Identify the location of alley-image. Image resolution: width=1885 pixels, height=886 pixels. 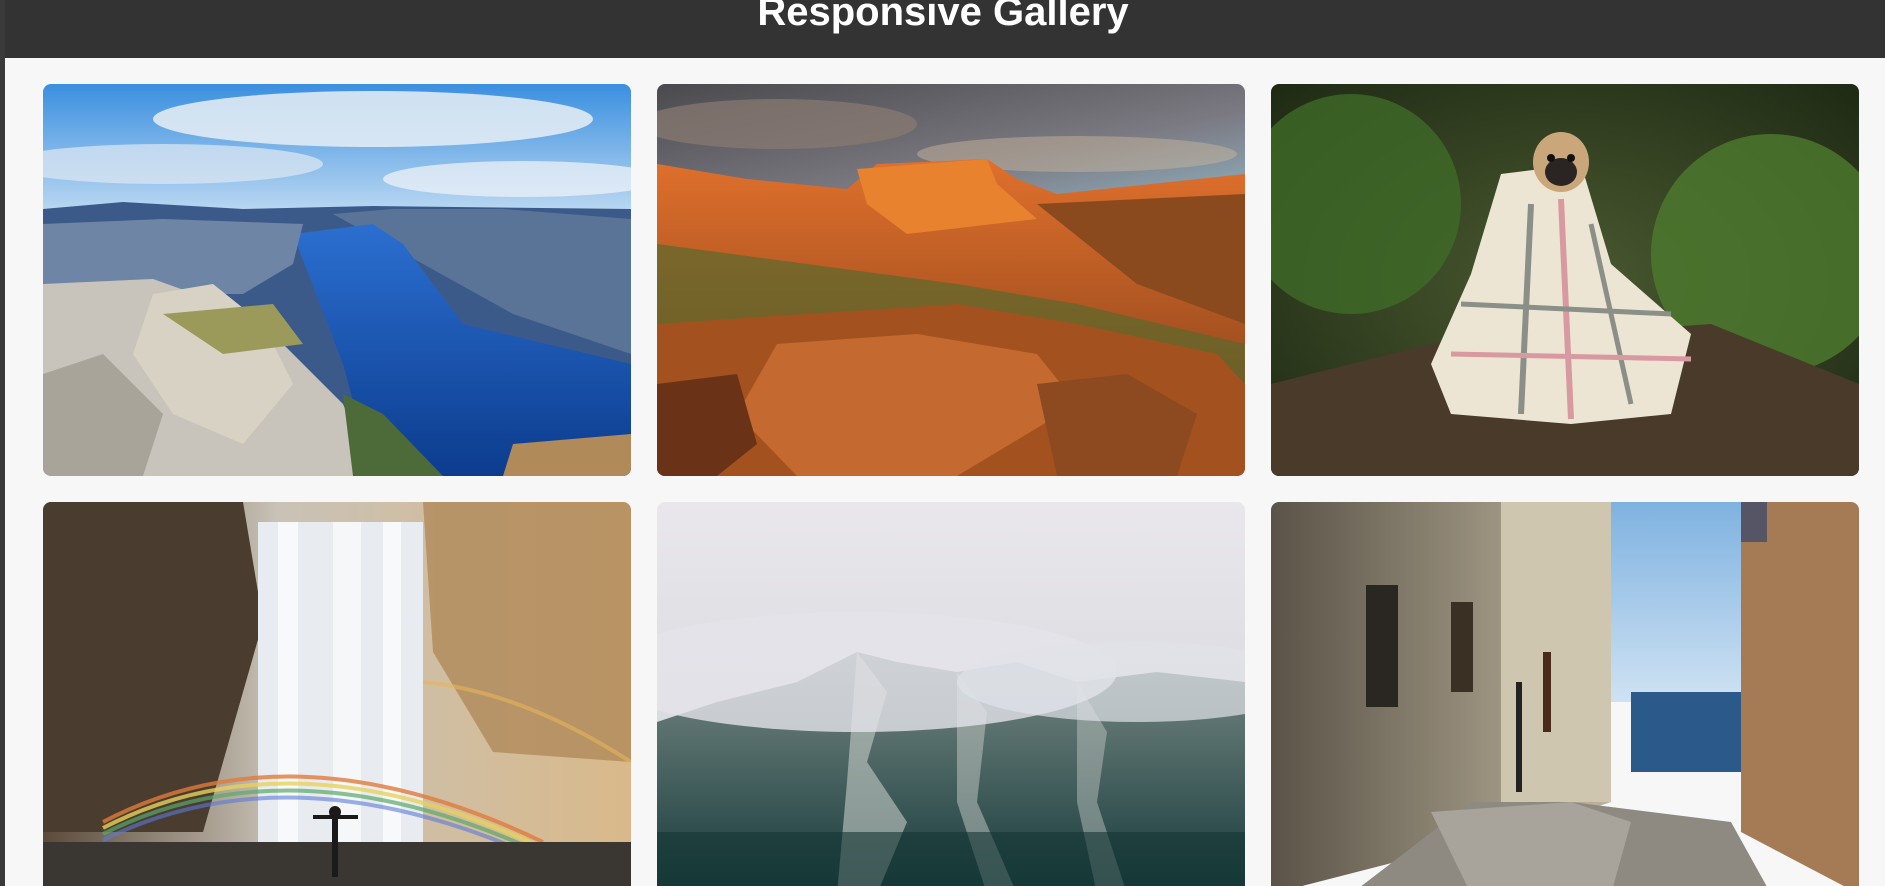
(1565, 694).